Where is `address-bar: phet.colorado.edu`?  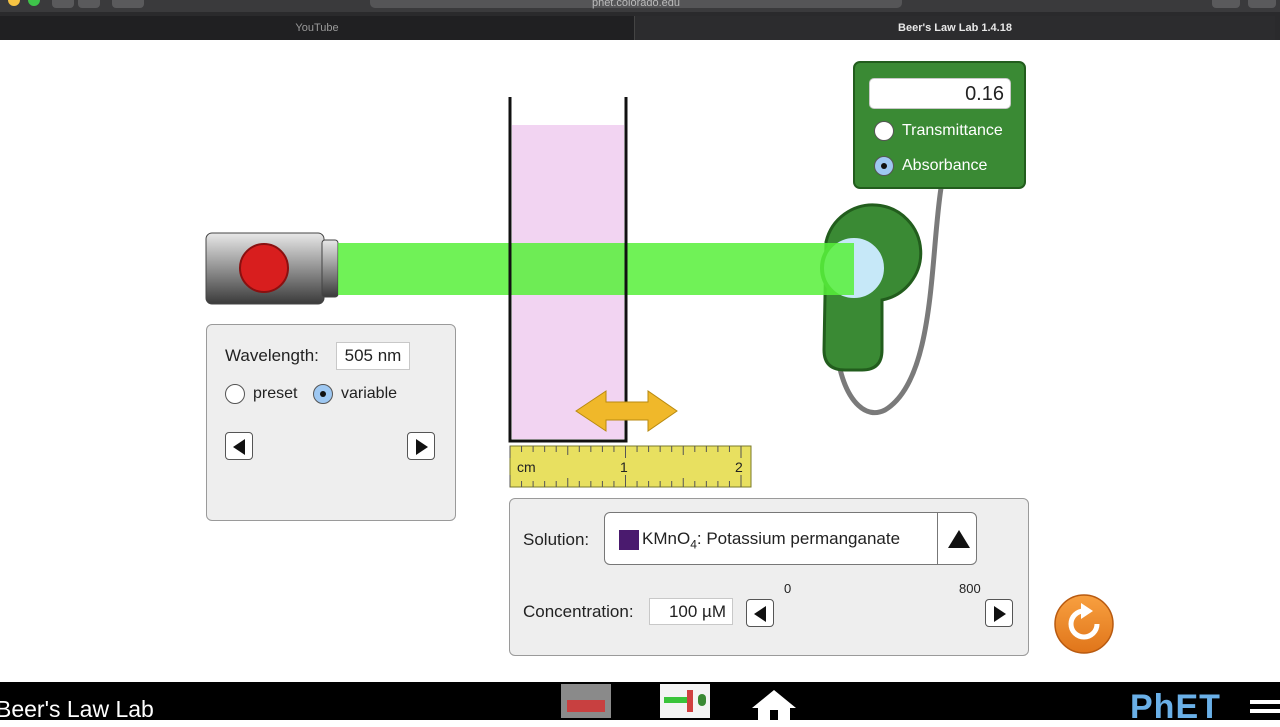
address-bar: phet.colorado.edu is located at coordinates (636, 4).